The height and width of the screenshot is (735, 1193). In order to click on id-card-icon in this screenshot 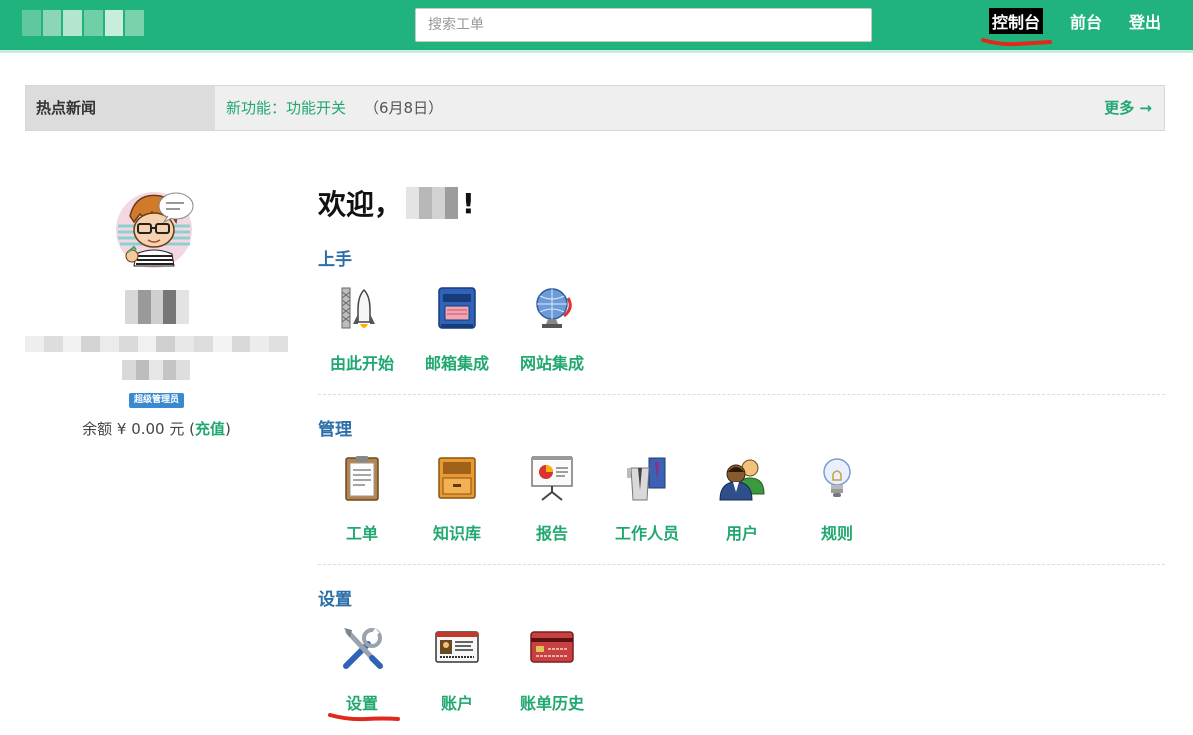, I will do `click(457, 647)`.